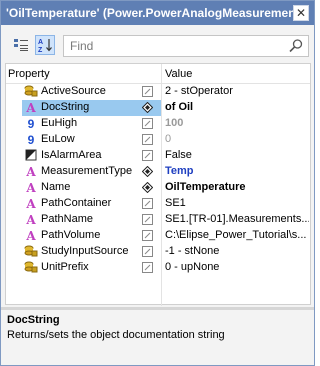 The image size is (320, 366). What do you see at coordinates (65, 107) in the screenshot?
I see `property-name: DocString` at bounding box center [65, 107].